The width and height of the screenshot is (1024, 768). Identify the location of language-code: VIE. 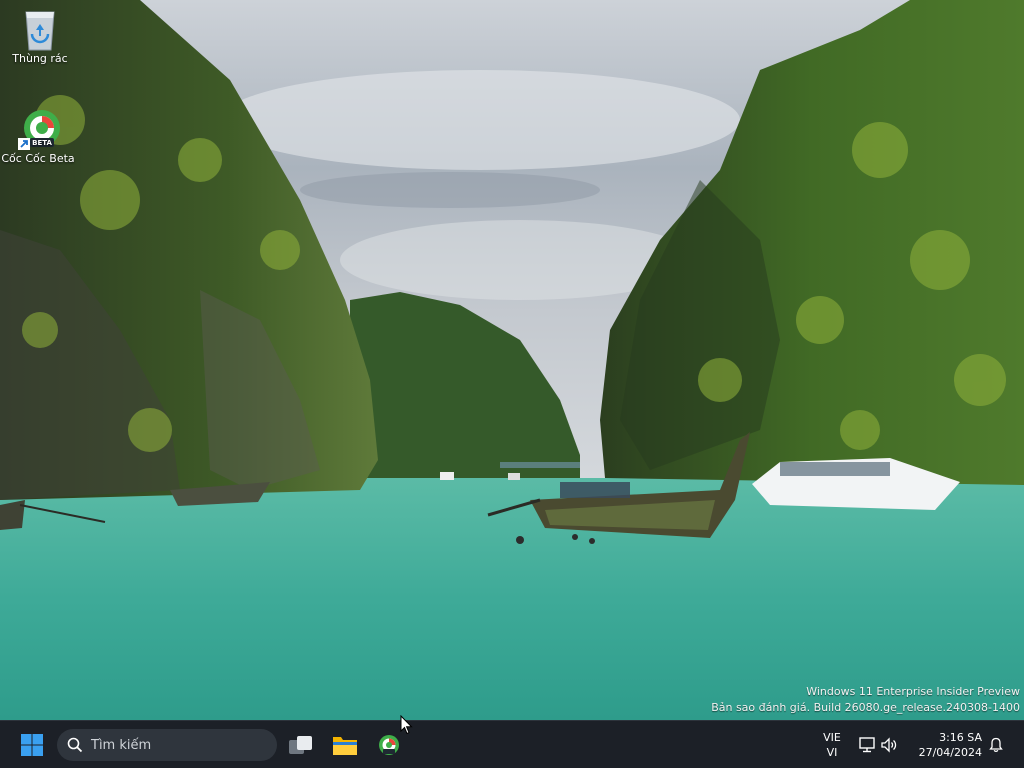
(832, 737).